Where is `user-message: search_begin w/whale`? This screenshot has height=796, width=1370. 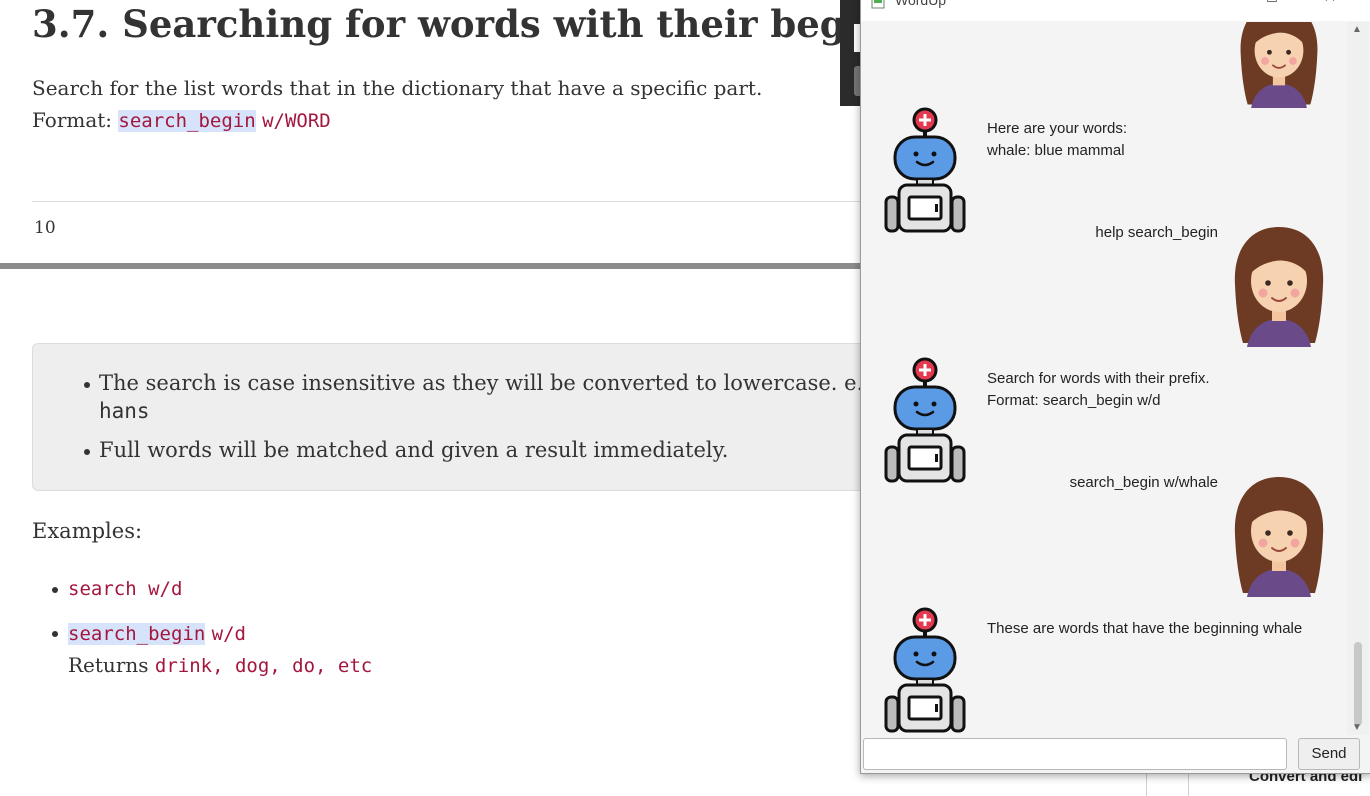
user-message: search_begin w/whale is located at coordinates (1143, 482).